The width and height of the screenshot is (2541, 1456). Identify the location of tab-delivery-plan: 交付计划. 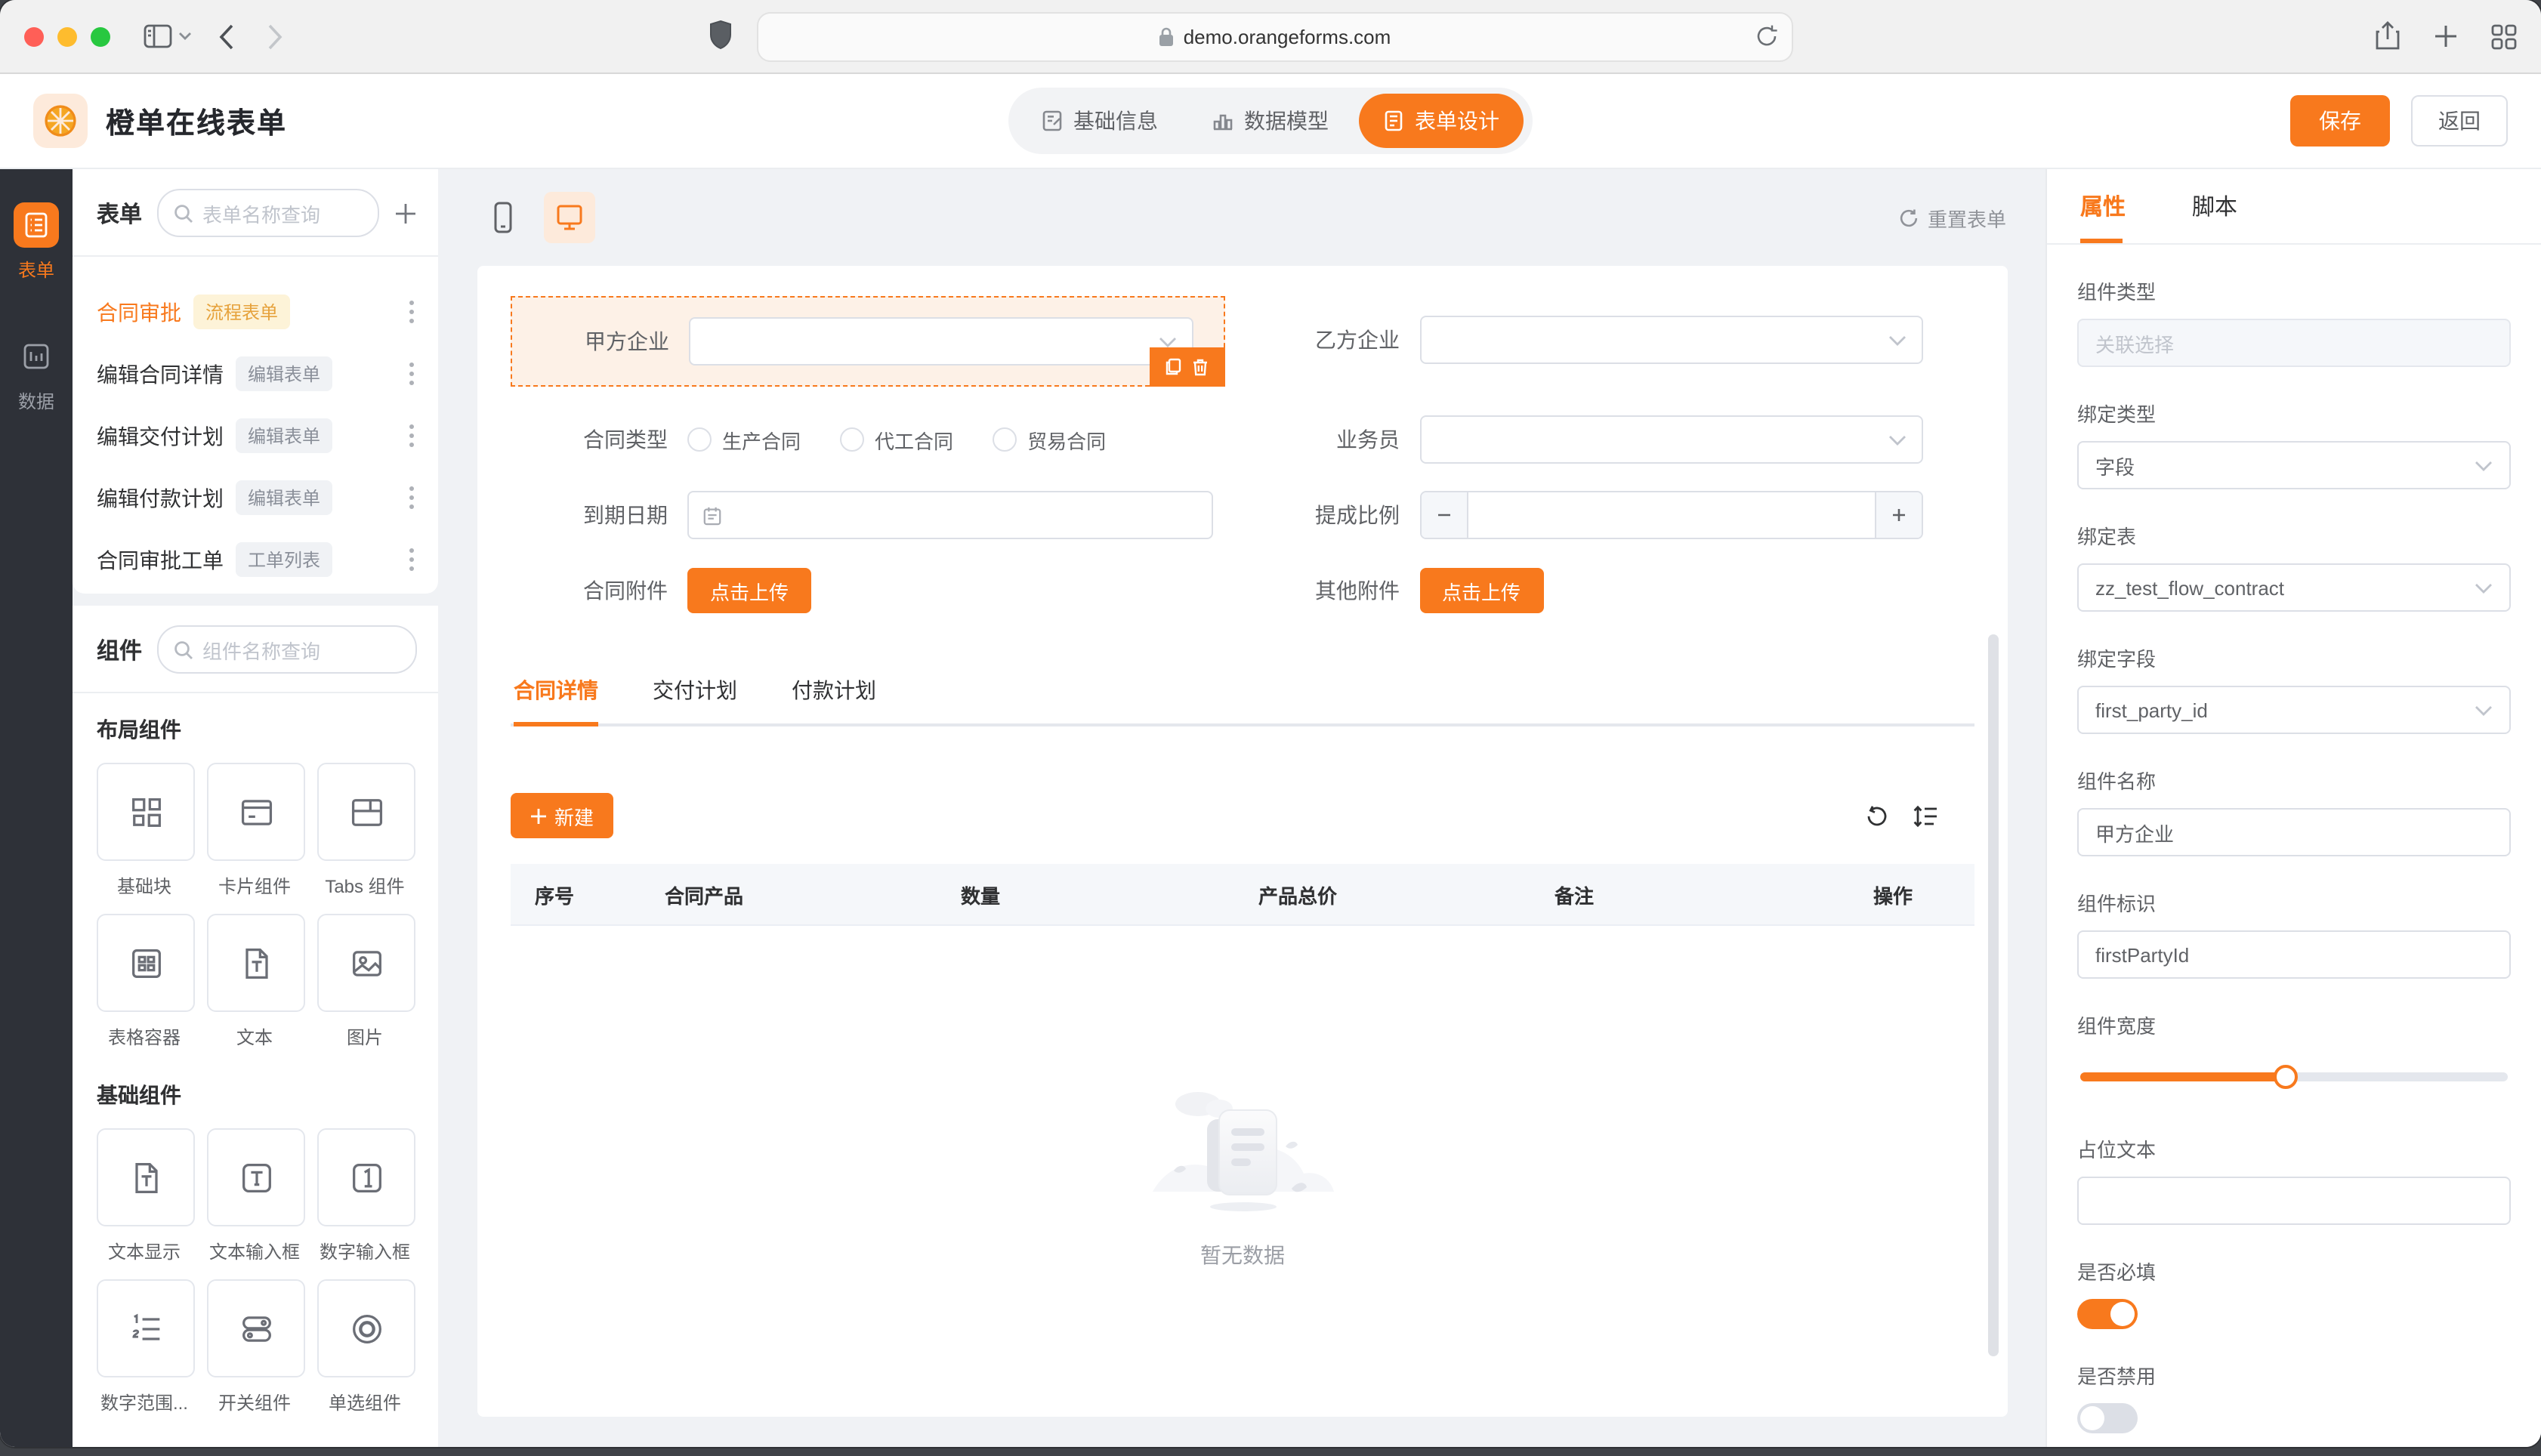
(695, 691).